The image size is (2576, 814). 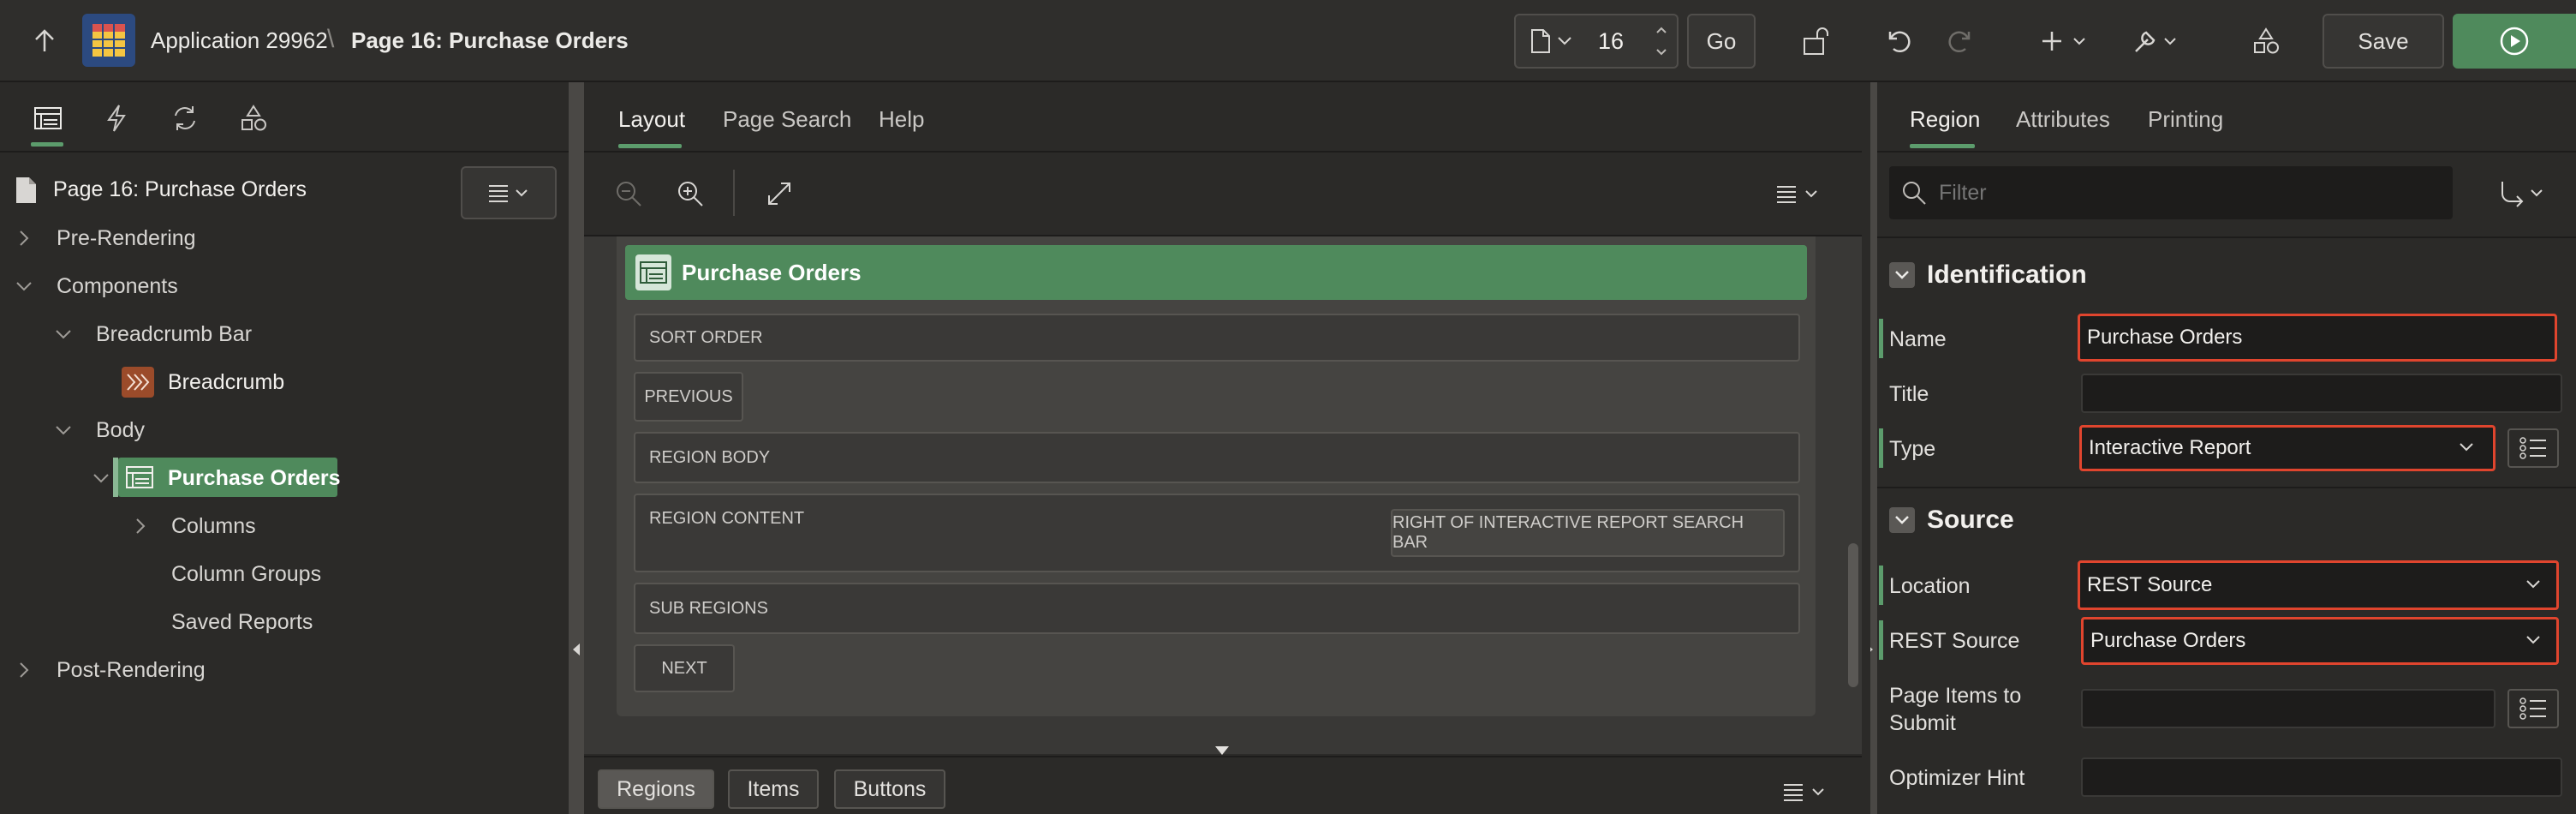 I want to click on arrow-up-icon, so click(x=44, y=41).